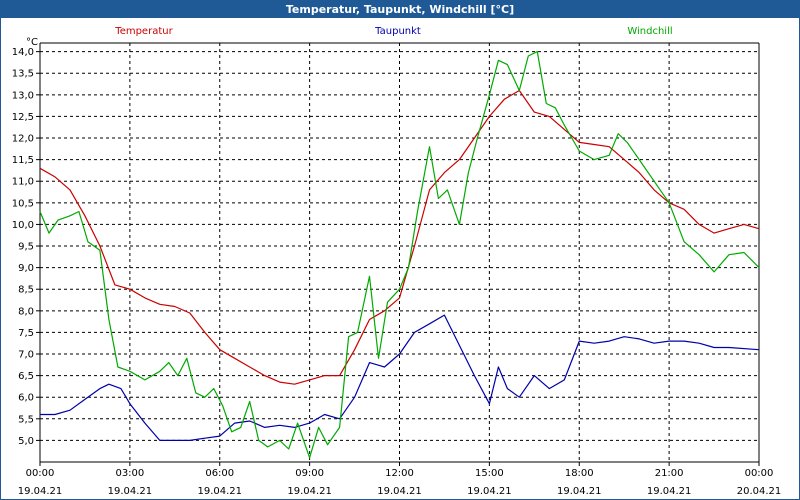  I want to click on y-tick-label: 12,5, so click(23, 117).